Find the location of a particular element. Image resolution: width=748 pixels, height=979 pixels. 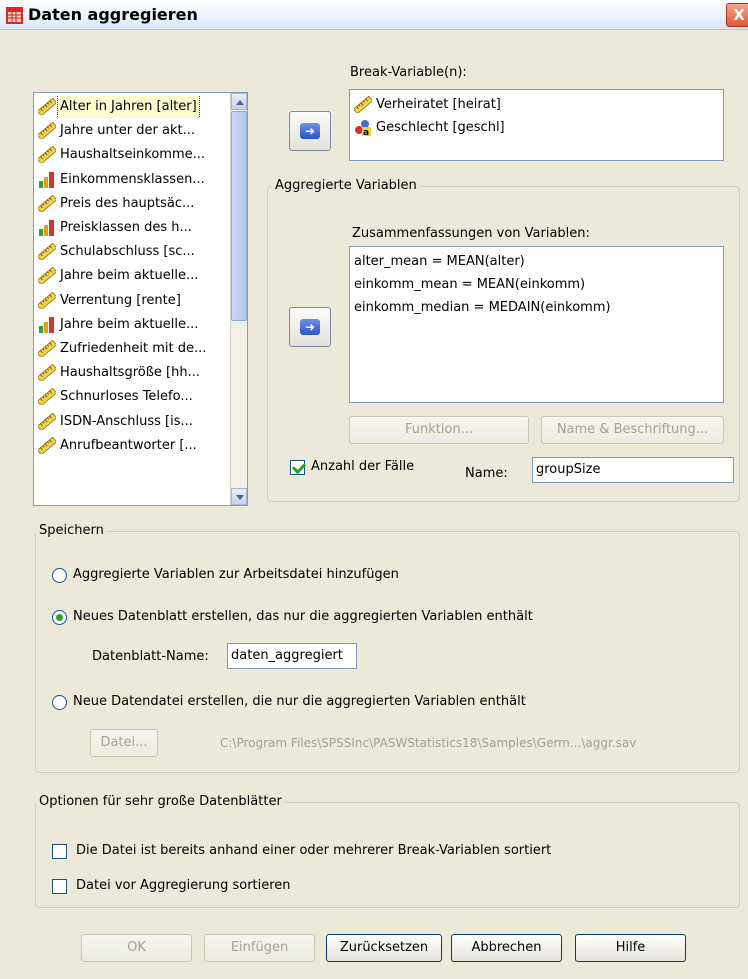

svg-text: a is located at coordinates (366, 132).